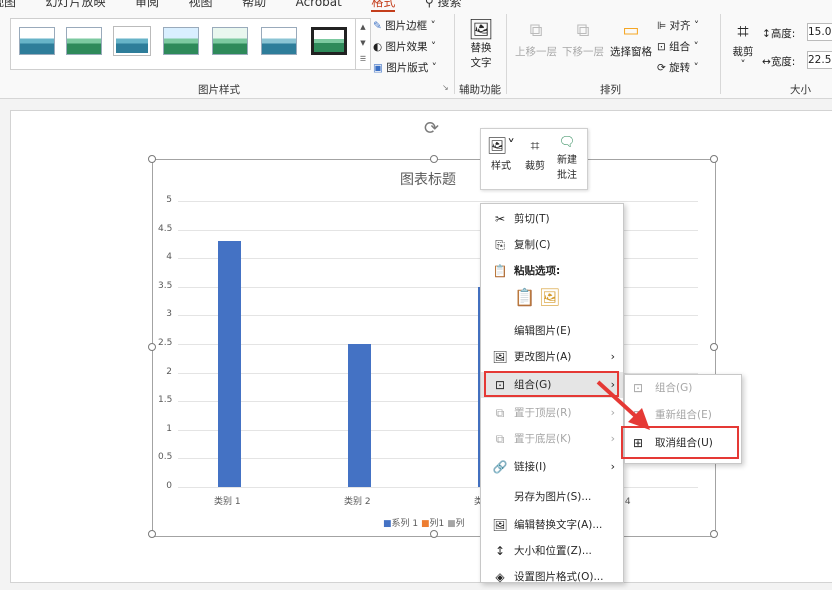 This screenshot has height=590, width=832. I want to click on paste-option-keep-source-icon: 📋, so click(524, 298).